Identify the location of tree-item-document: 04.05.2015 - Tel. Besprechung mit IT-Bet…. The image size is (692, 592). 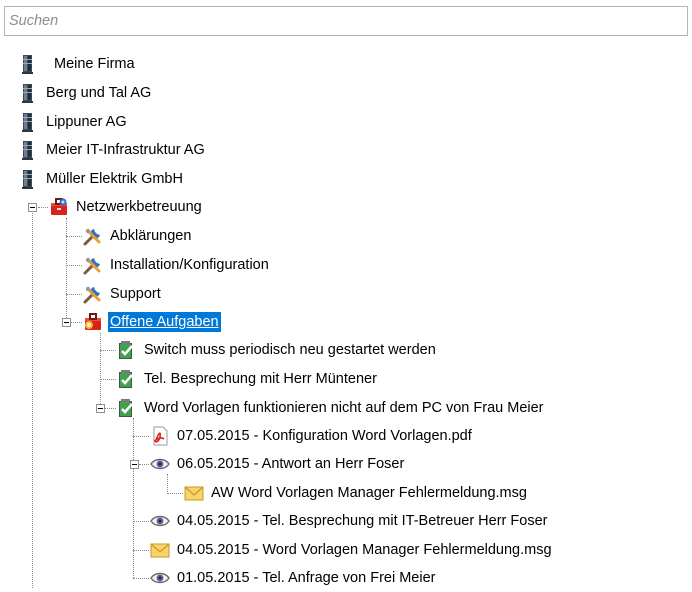
(349, 521).